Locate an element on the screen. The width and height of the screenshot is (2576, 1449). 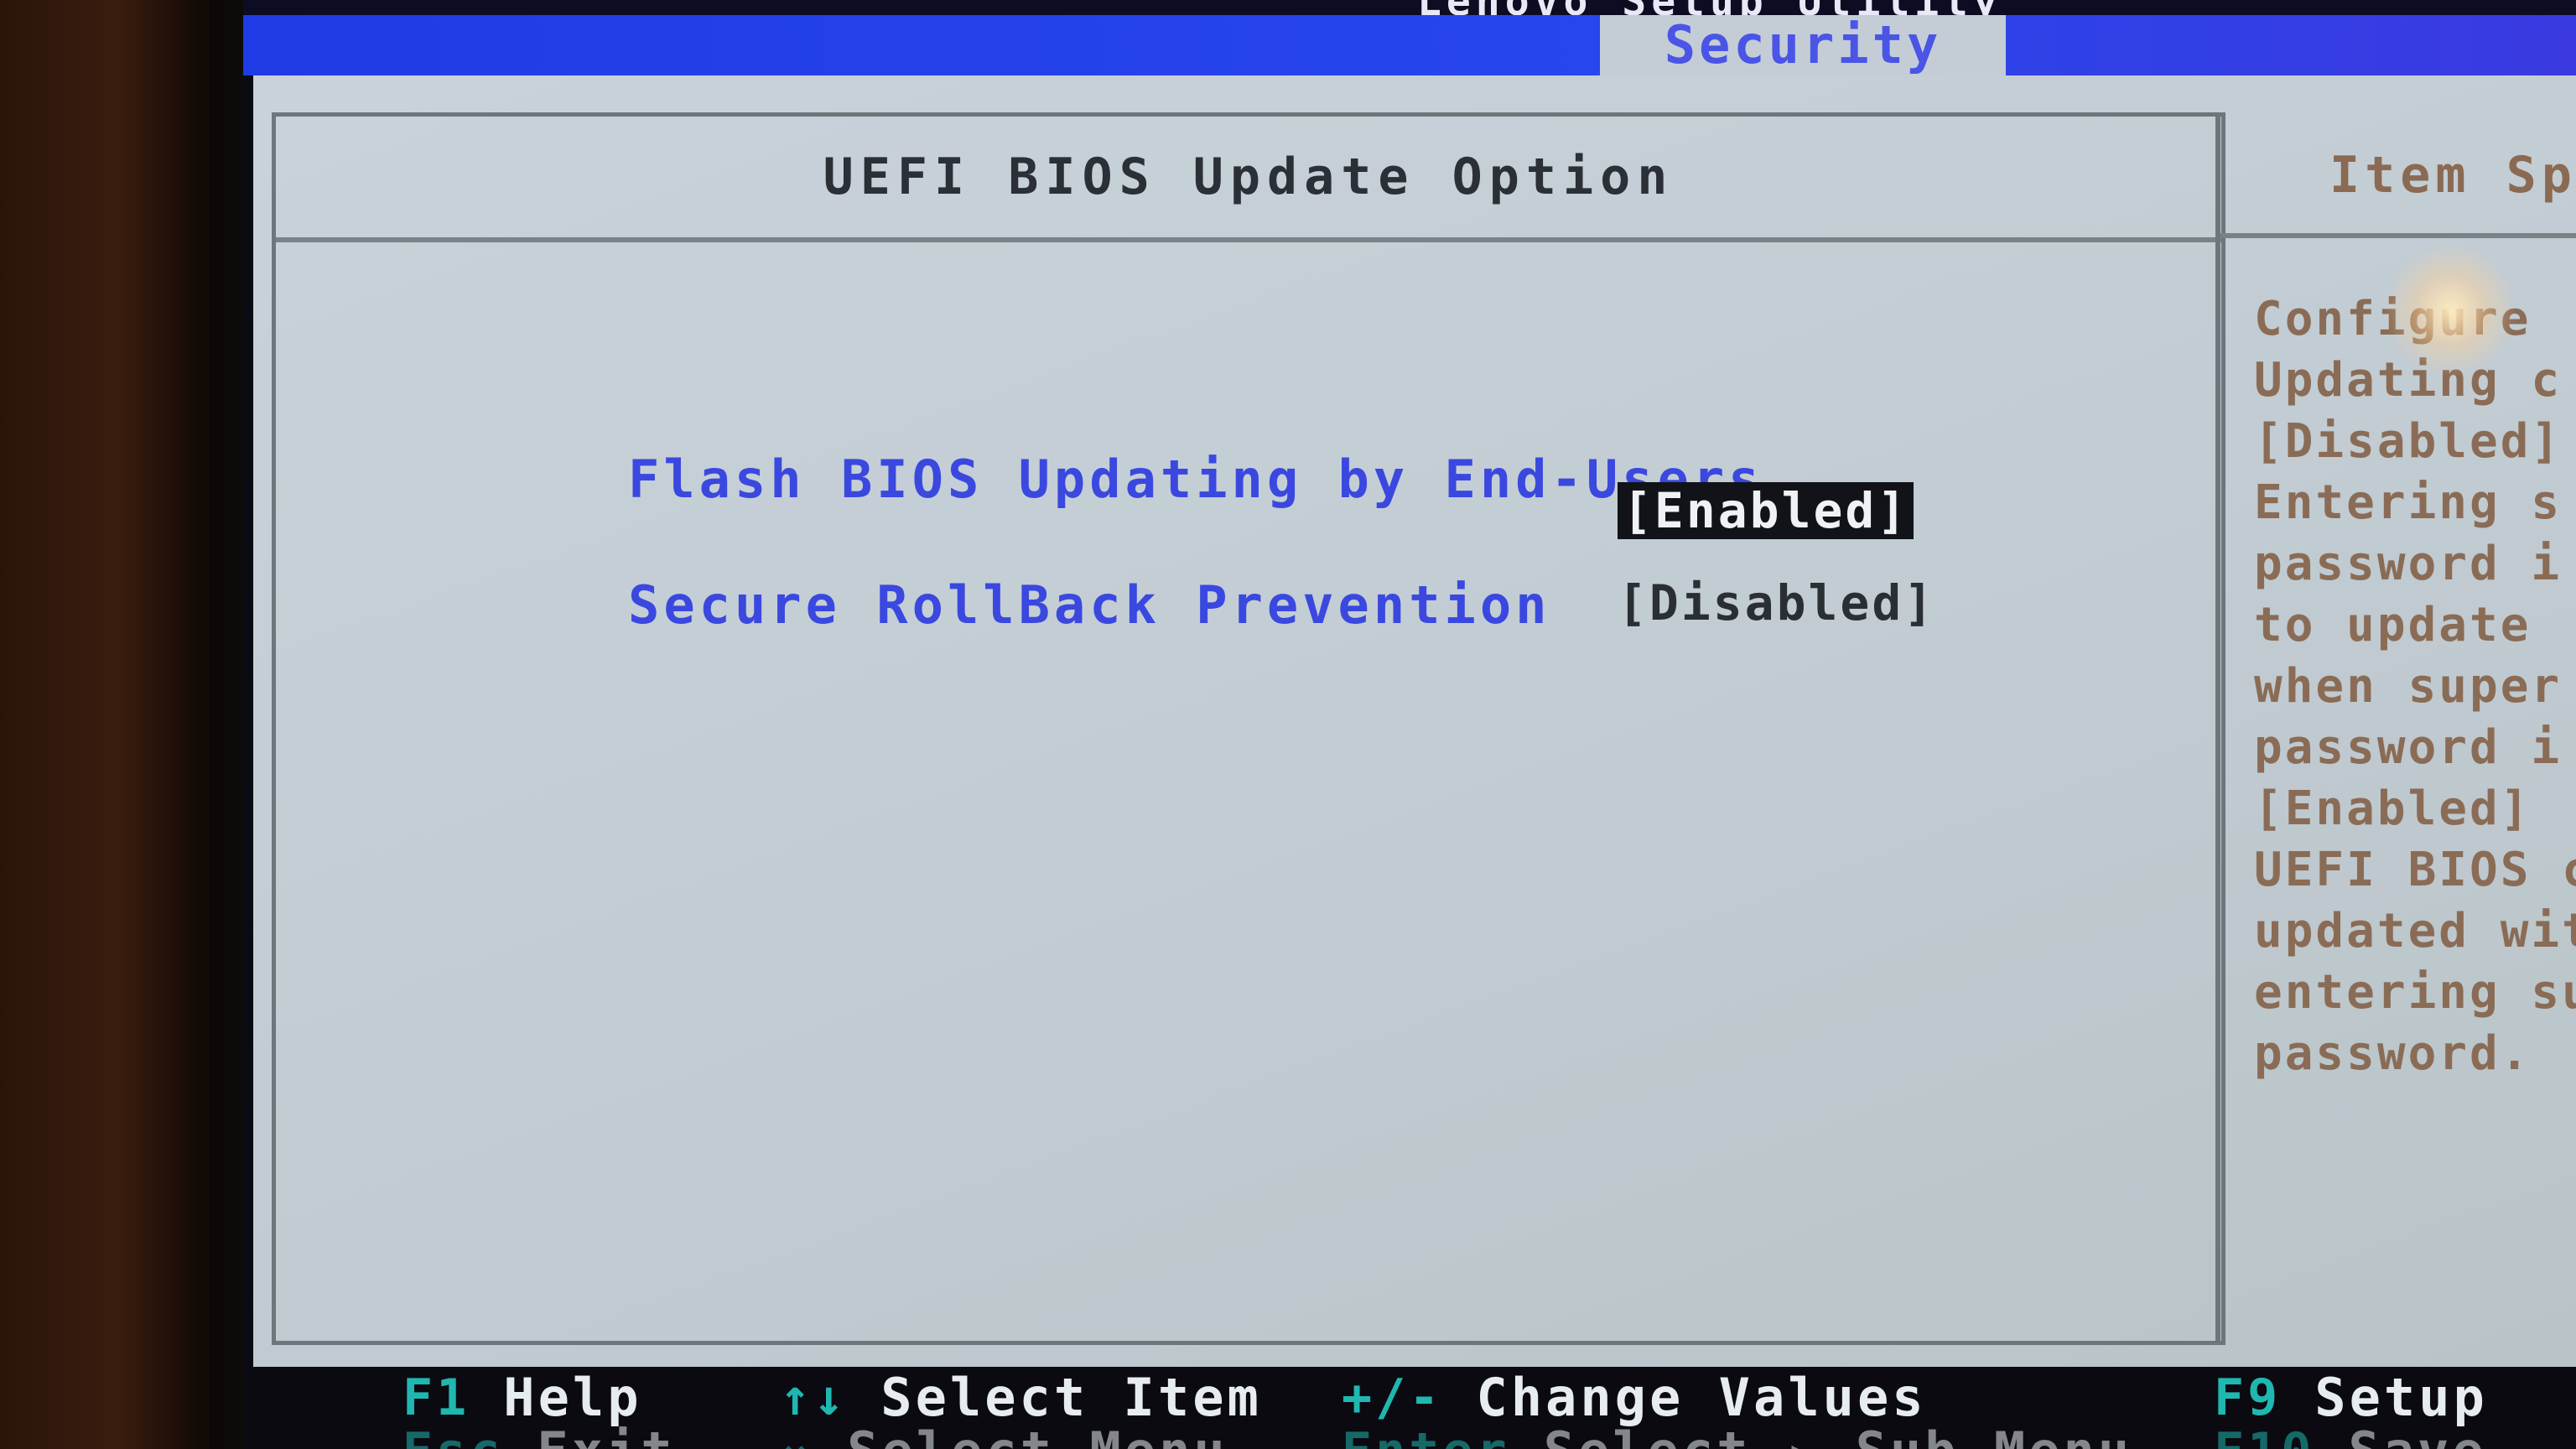
key-name: Esc is located at coordinates (453, 1434).